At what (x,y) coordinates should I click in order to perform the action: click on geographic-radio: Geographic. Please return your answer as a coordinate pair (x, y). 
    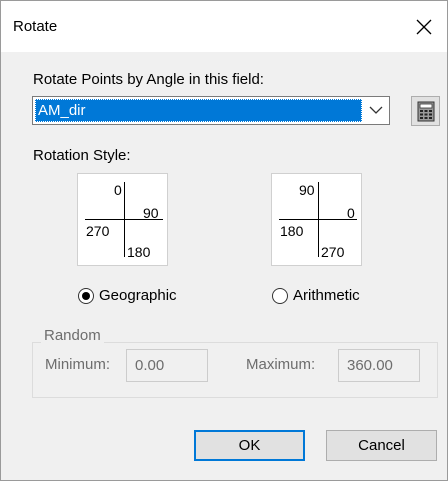
    Looking at the image, I should click on (127, 295).